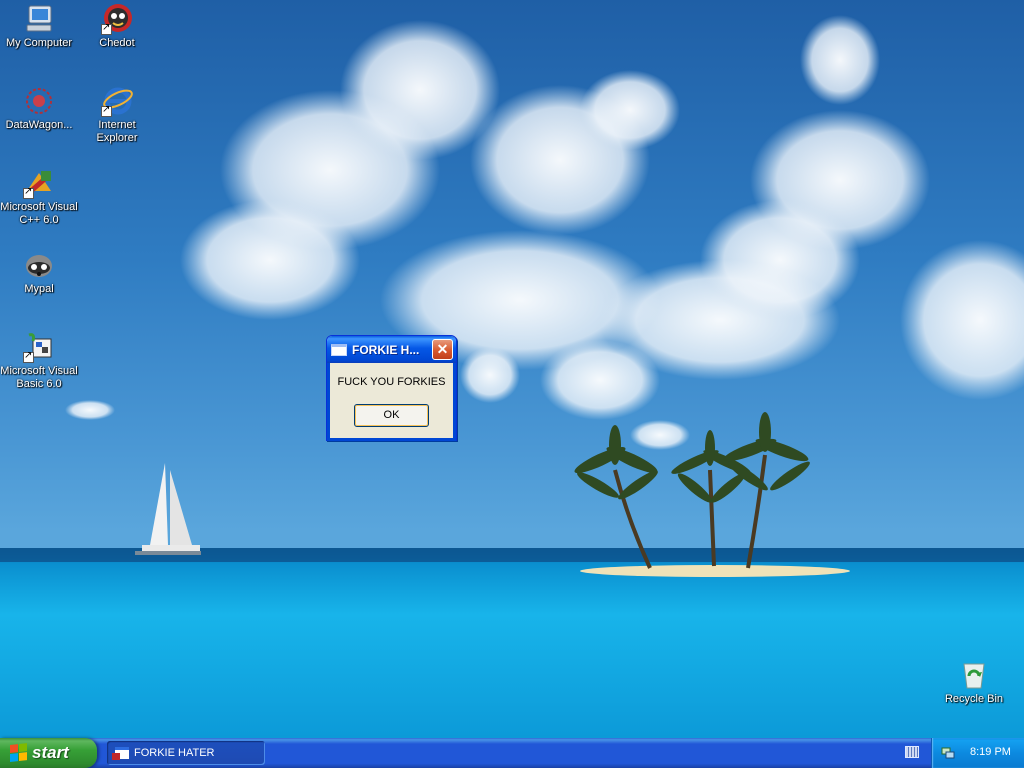  I want to click on ok-button: OK, so click(391, 415).